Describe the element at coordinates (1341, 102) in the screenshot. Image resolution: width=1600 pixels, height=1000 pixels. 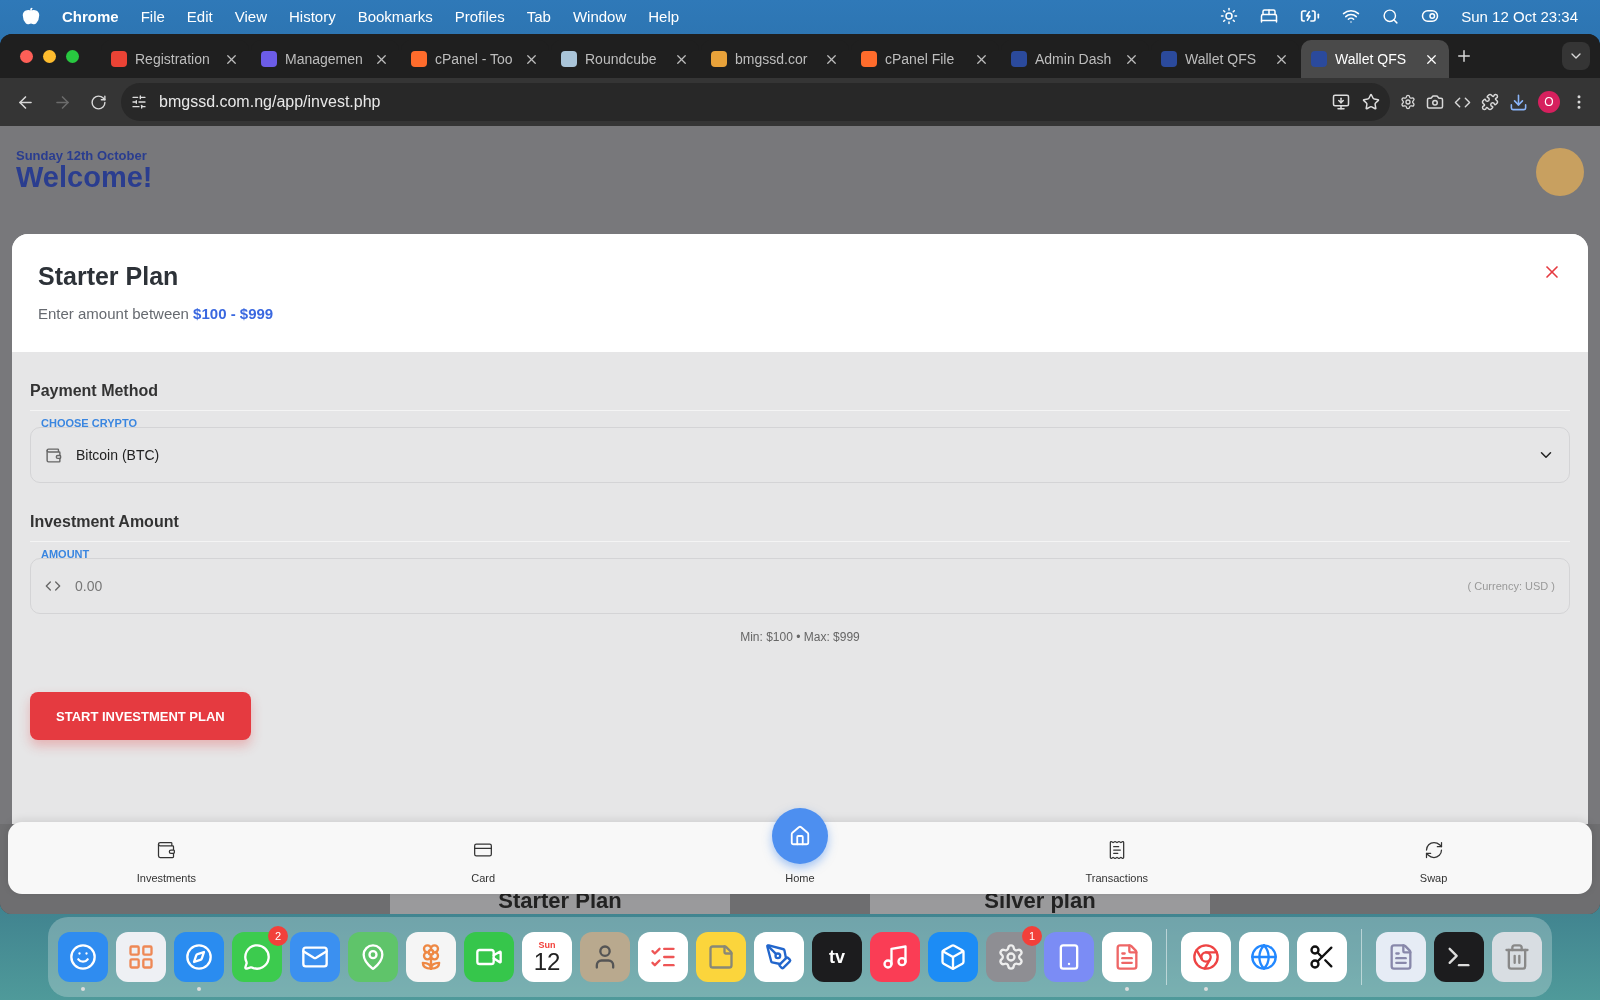
I see `install-icon` at that location.